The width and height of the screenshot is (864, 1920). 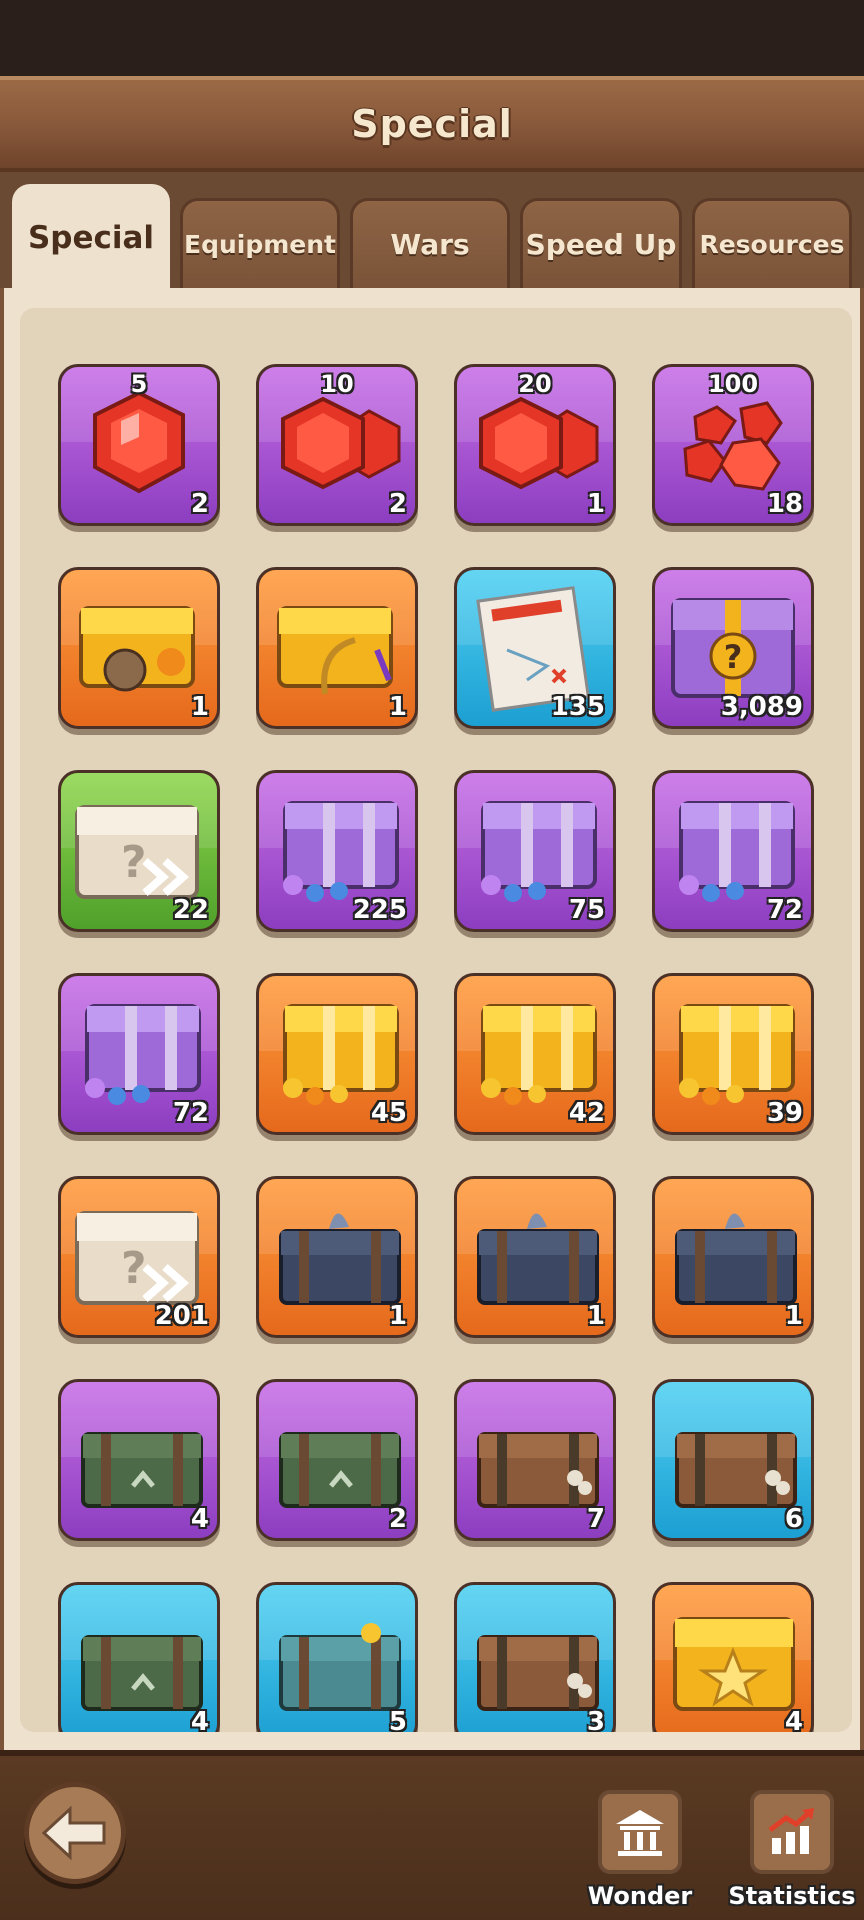 What do you see at coordinates (586, 910) in the screenshot?
I see `item-count-badge: 75` at bounding box center [586, 910].